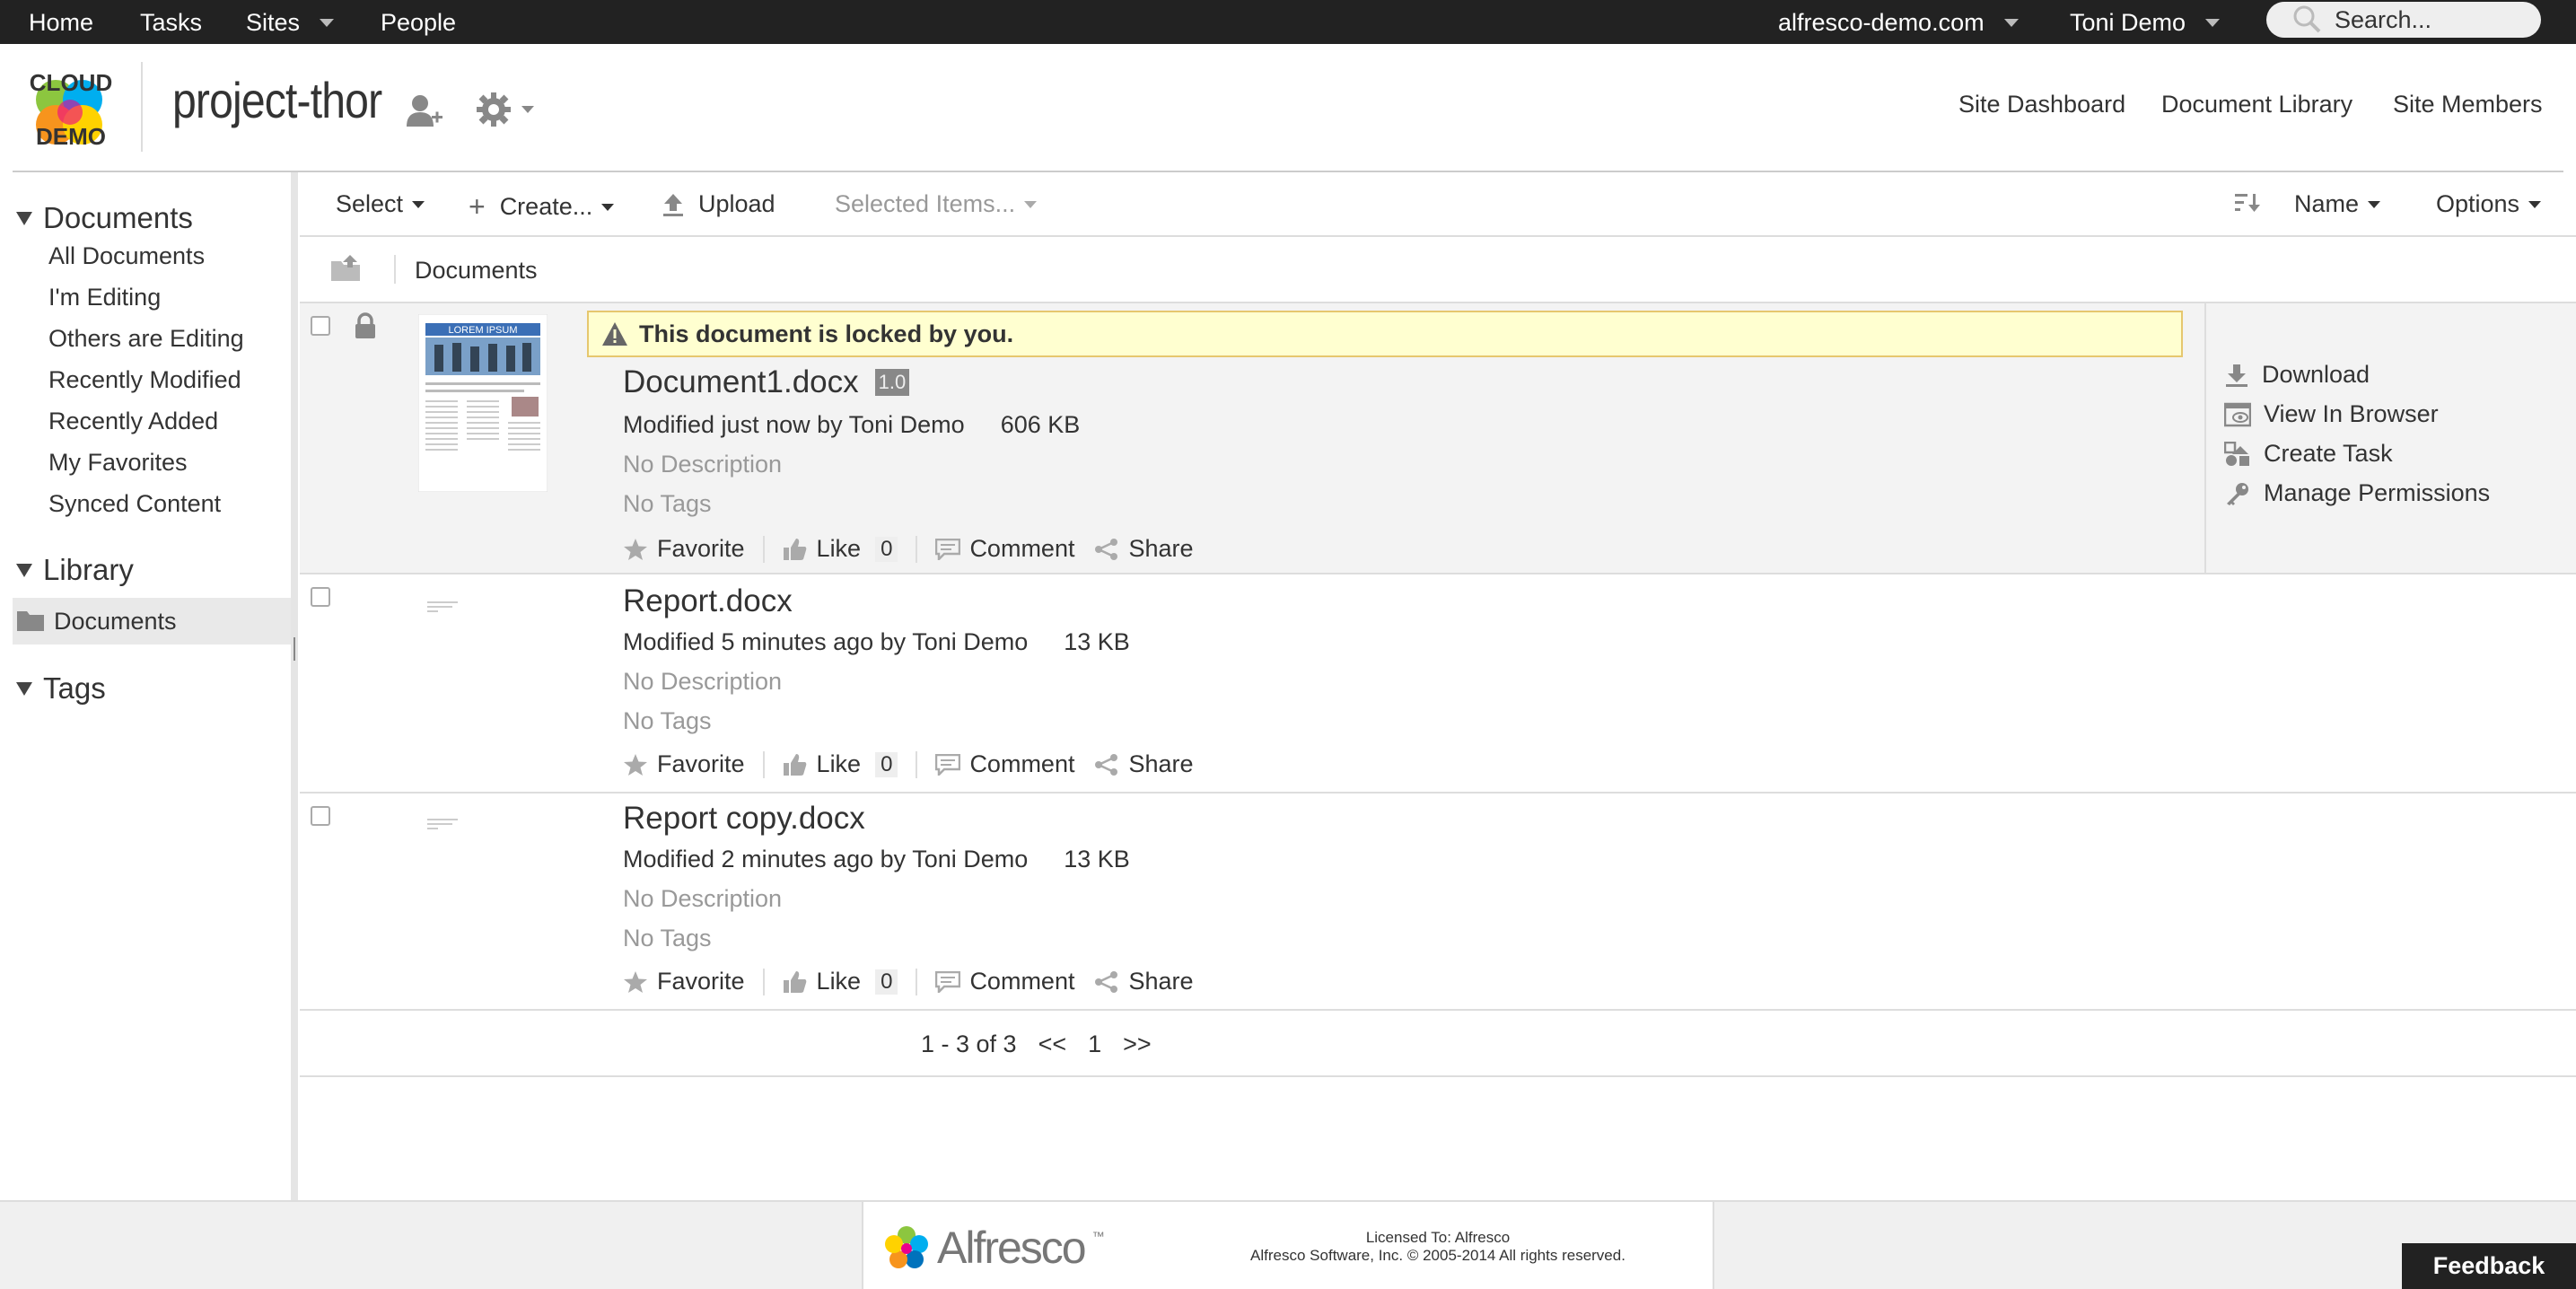 This screenshot has height=1289, width=2576. I want to click on document-name: Report copy.docx, so click(744, 819).